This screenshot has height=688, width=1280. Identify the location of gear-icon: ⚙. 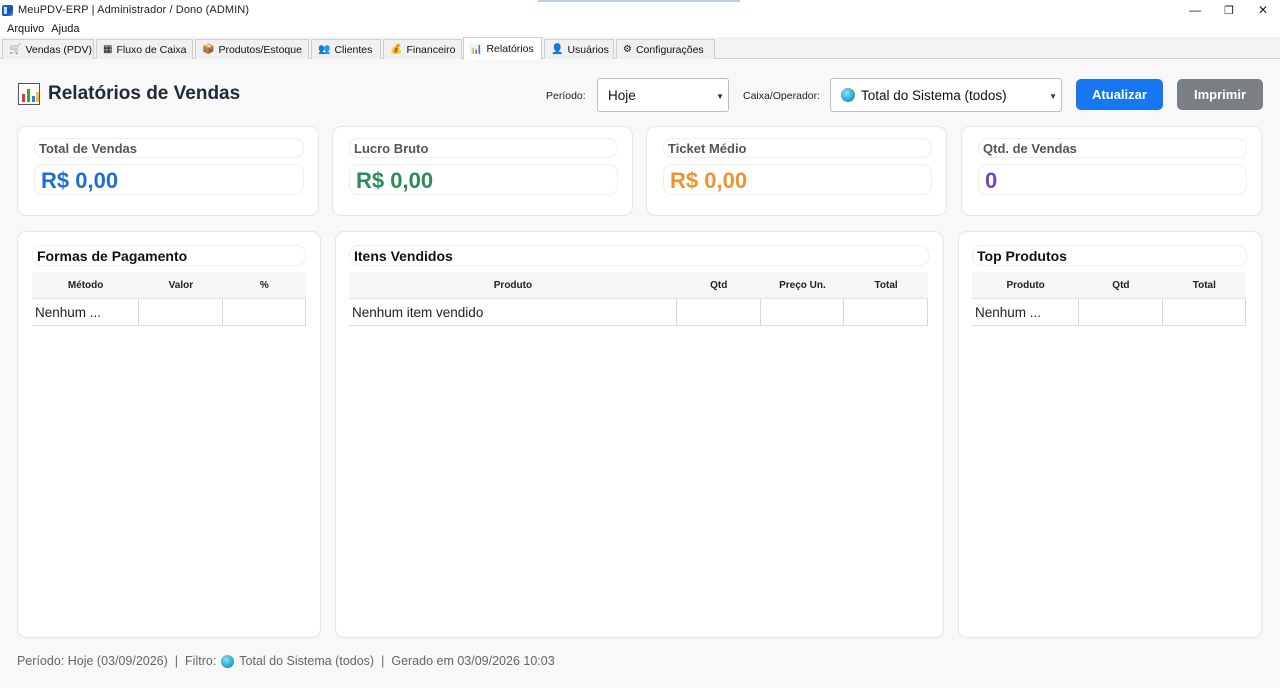
(627, 49).